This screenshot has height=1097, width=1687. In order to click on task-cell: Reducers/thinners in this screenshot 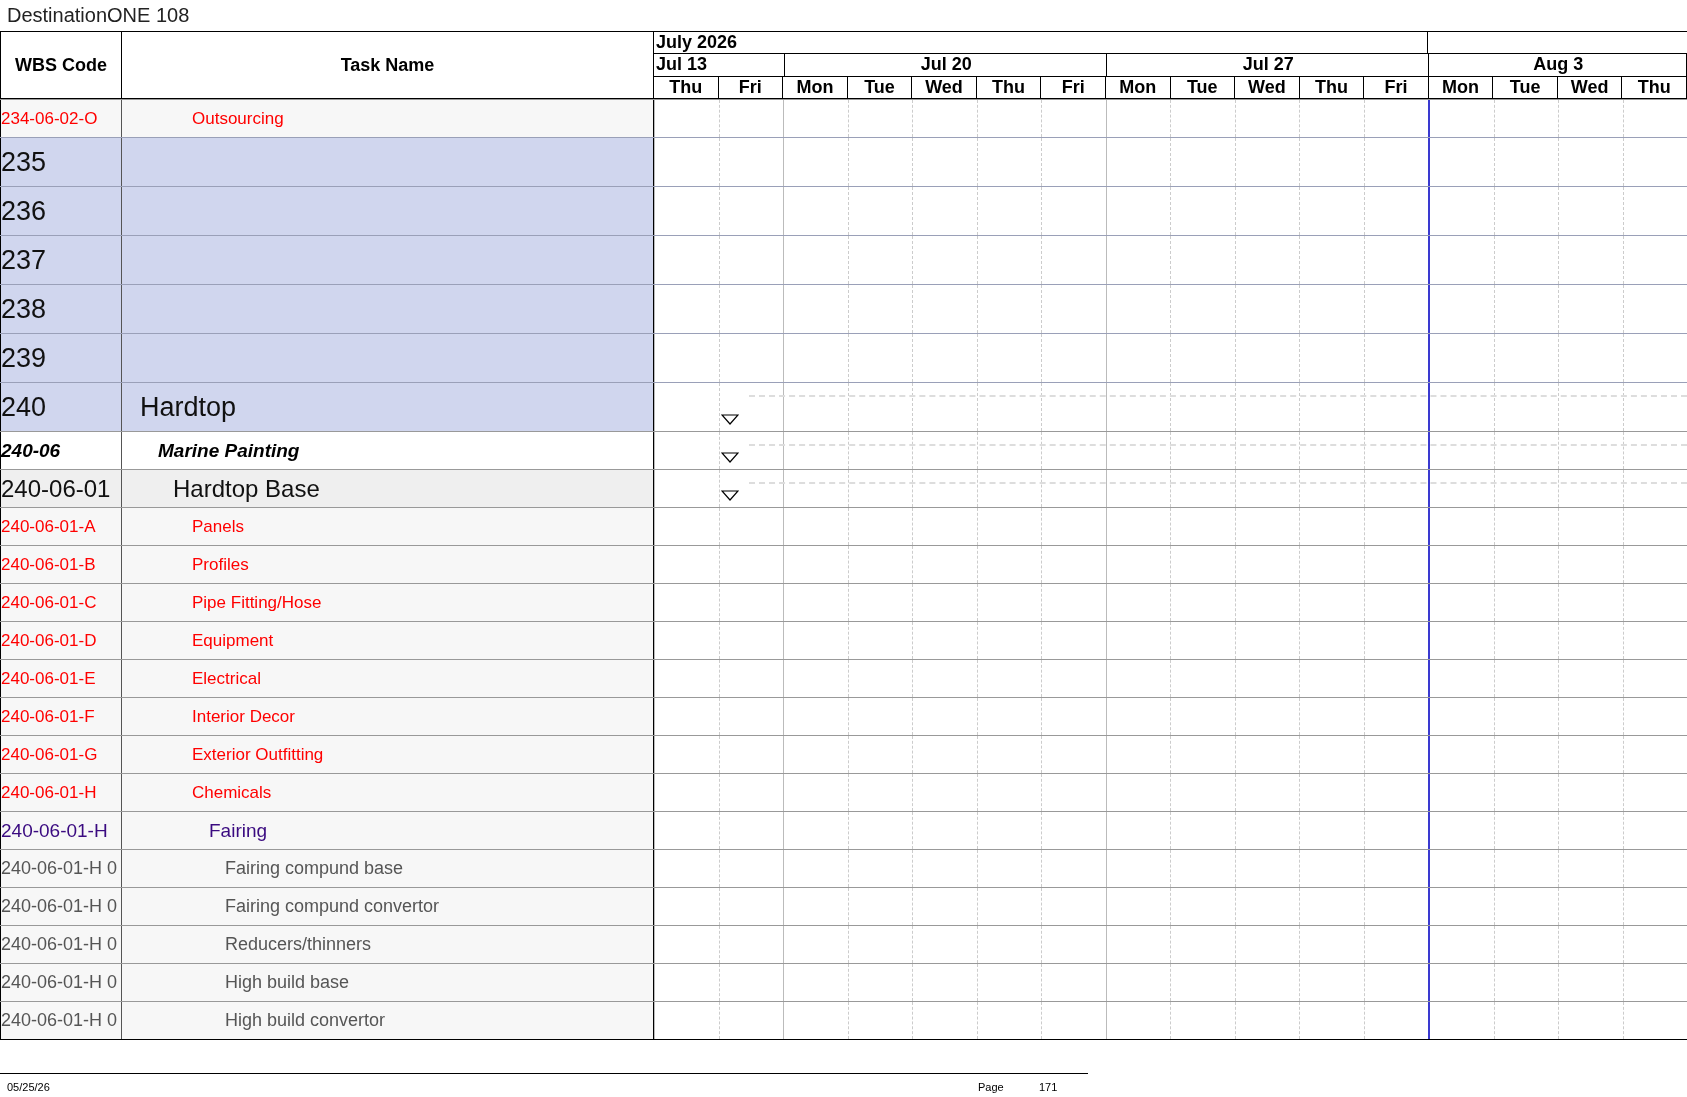, I will do `click(387, 944)`.